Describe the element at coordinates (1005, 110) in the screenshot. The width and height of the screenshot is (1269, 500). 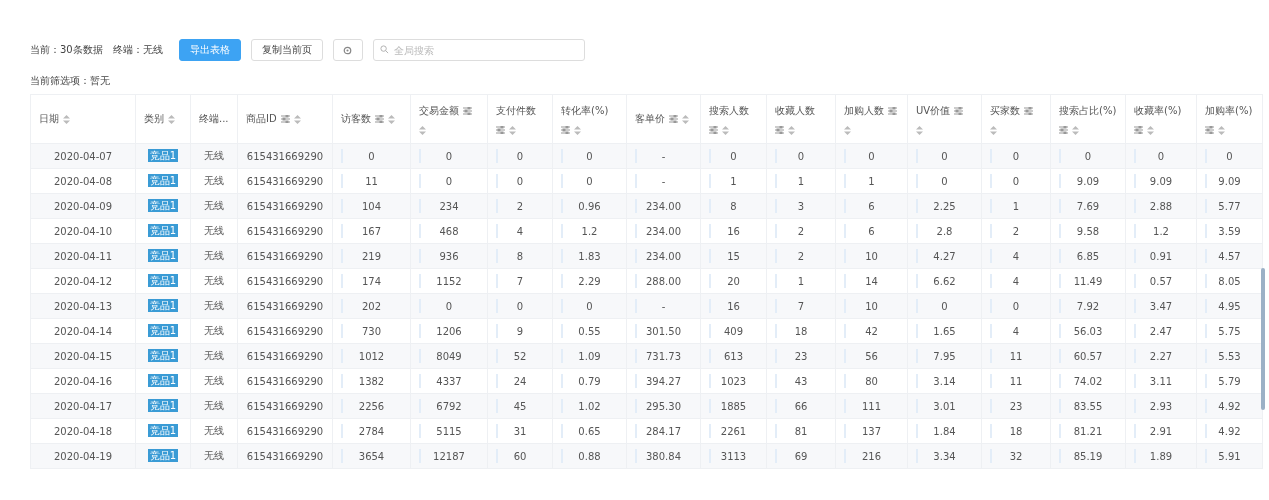
I see `column-header: 买家数` at that location.